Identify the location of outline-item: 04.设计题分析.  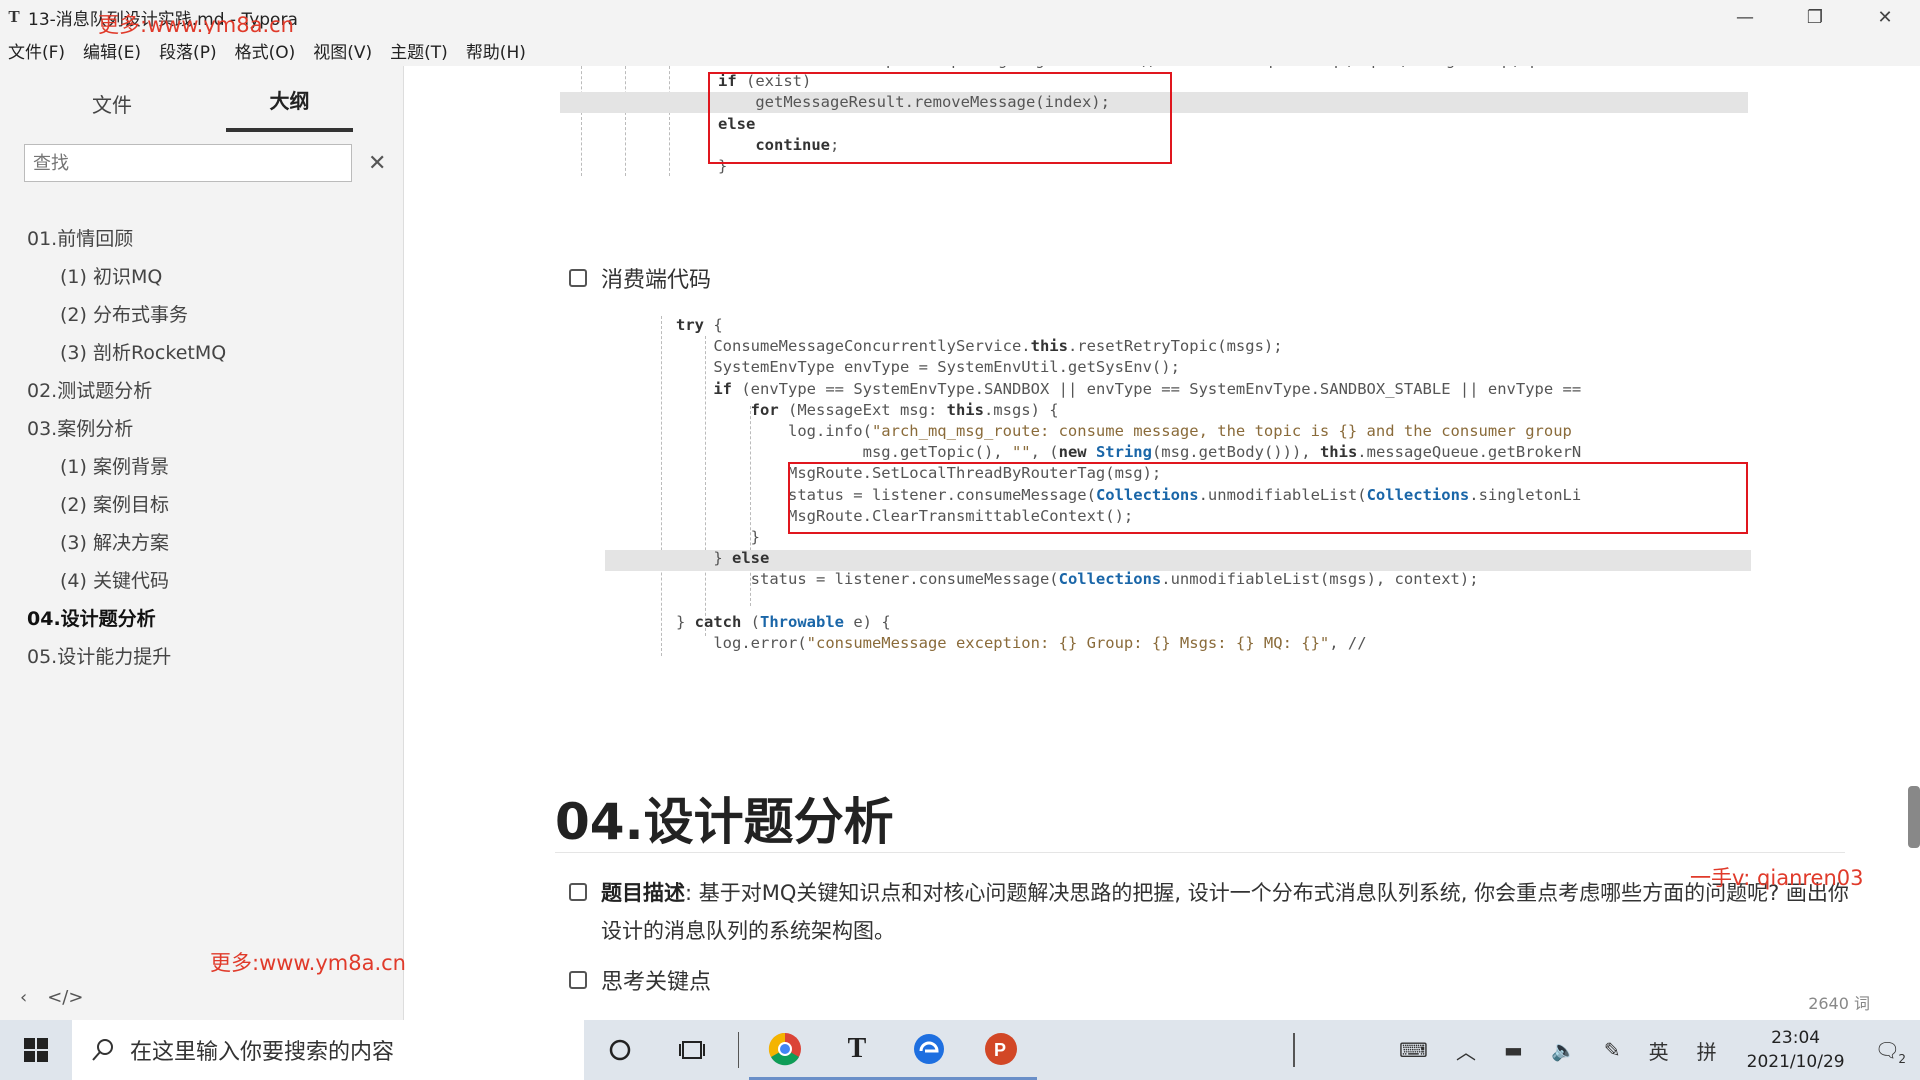
(201, 619).